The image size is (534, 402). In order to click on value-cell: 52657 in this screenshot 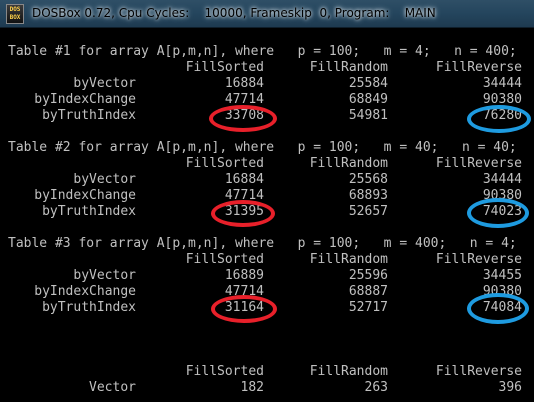, I will do `click(368, 211)`.